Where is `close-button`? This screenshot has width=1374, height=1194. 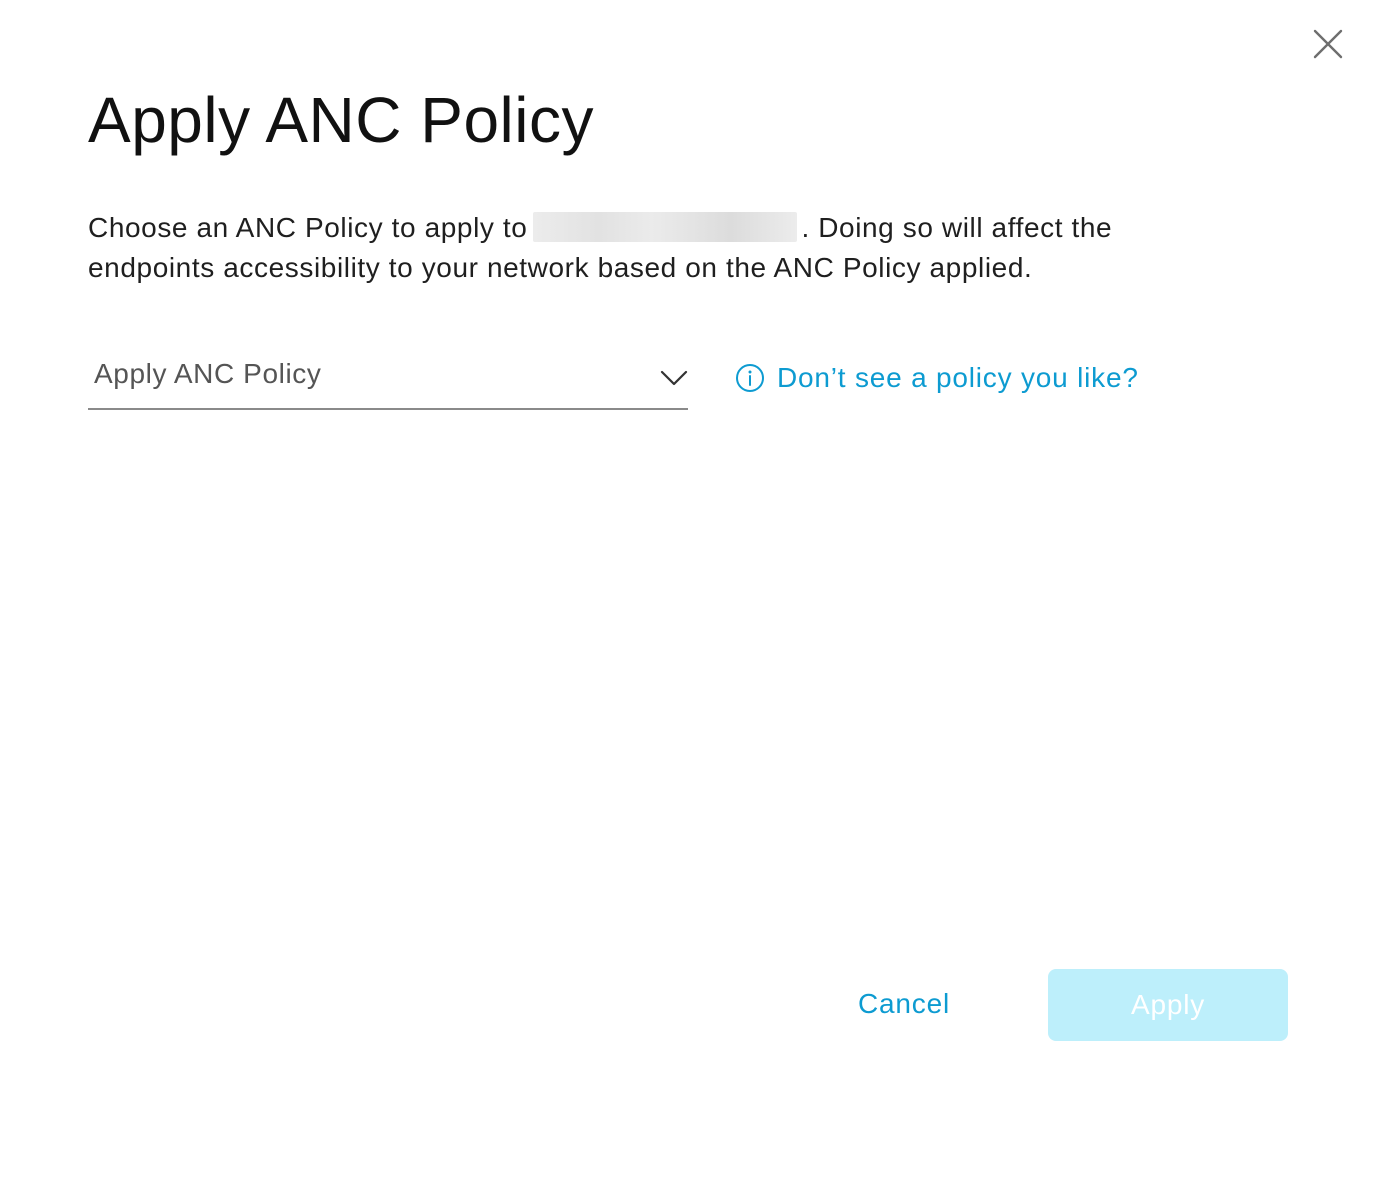 close-button is located at coordinates (1328, 44).